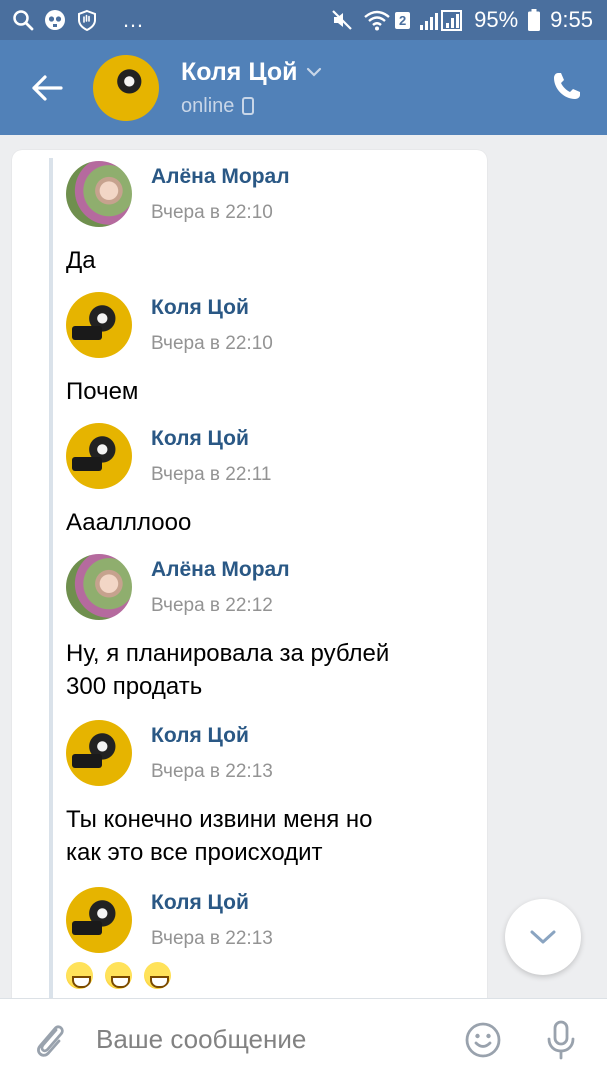 The image size is (607, 1080). I want to click on forward-indicator-line, so click(51, 588).